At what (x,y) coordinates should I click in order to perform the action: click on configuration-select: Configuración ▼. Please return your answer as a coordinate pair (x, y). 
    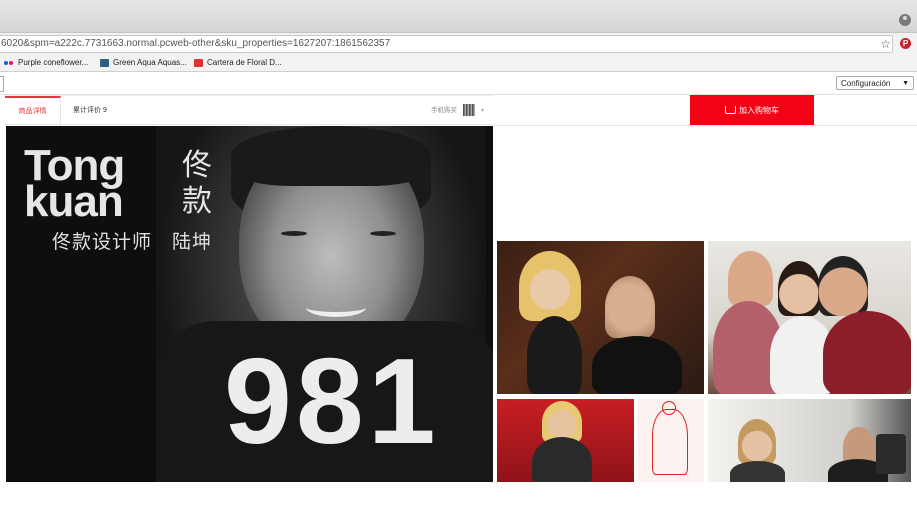
    Looking at the image, I should click on (875, 83).